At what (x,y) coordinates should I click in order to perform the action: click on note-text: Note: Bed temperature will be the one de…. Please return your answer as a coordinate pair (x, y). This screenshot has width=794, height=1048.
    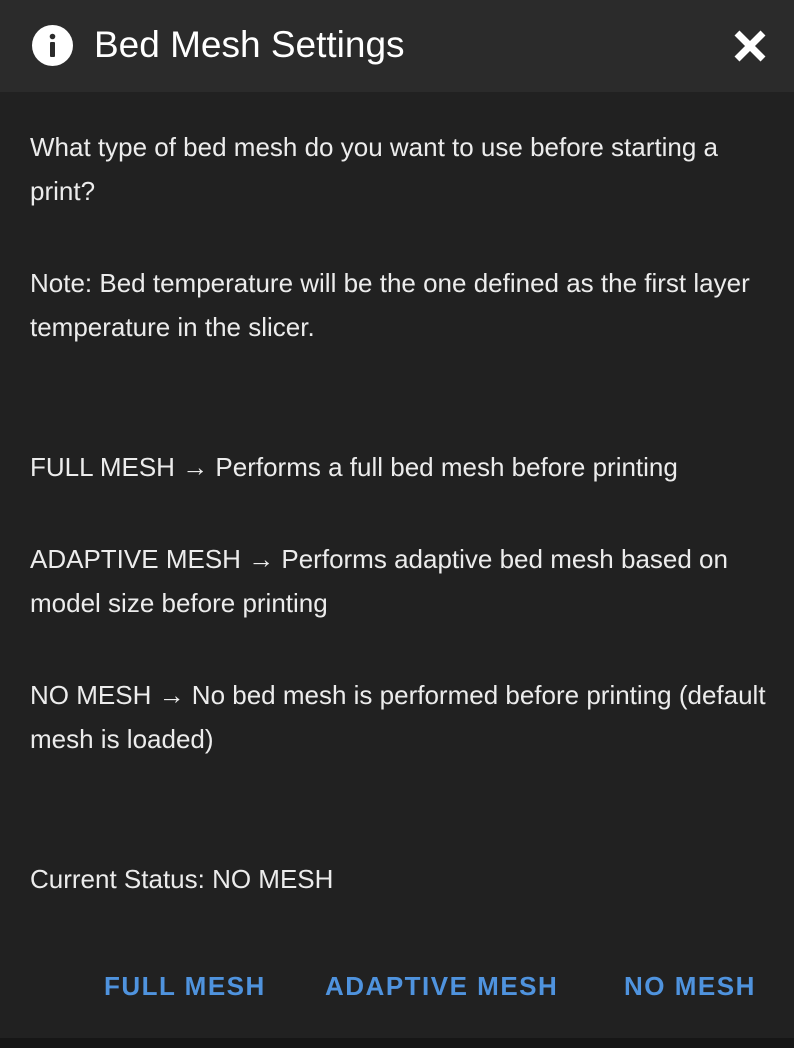
    Looking at the image, I should click on (390, 305).